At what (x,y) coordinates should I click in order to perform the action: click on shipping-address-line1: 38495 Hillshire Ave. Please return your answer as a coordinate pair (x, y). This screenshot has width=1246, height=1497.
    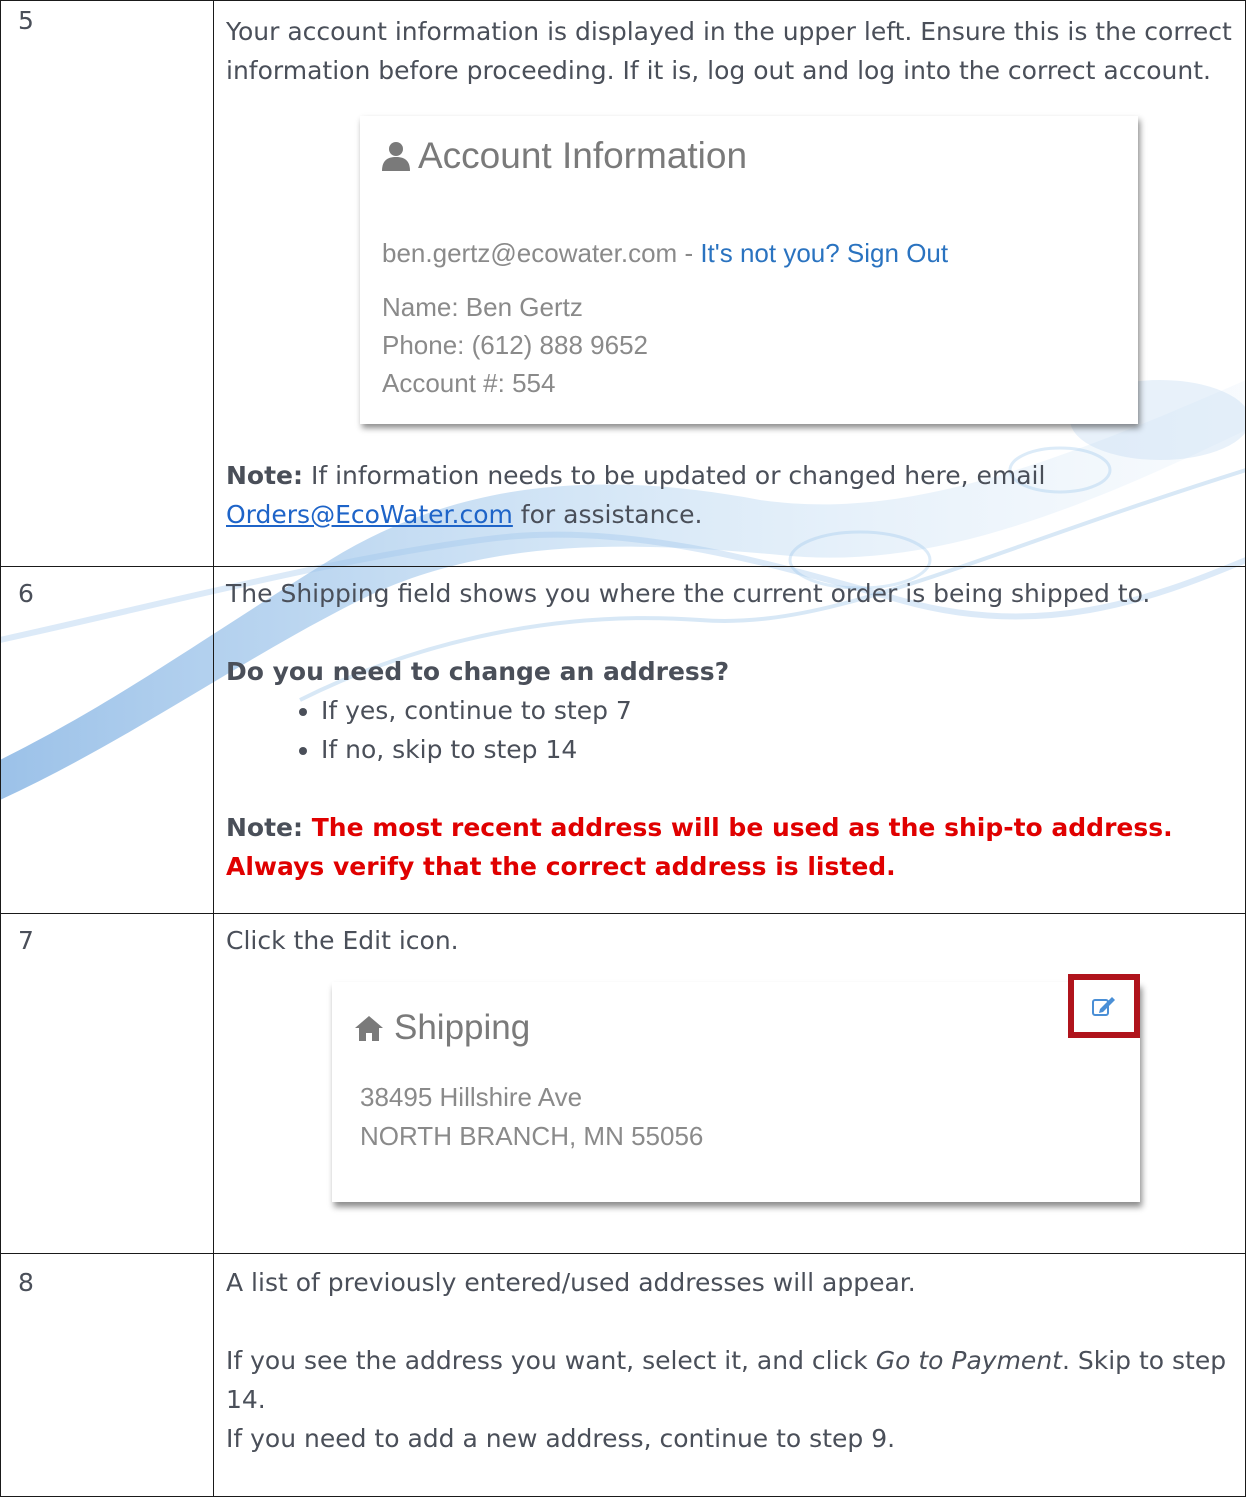
    Looking at the image, I should click on (471, 1097).